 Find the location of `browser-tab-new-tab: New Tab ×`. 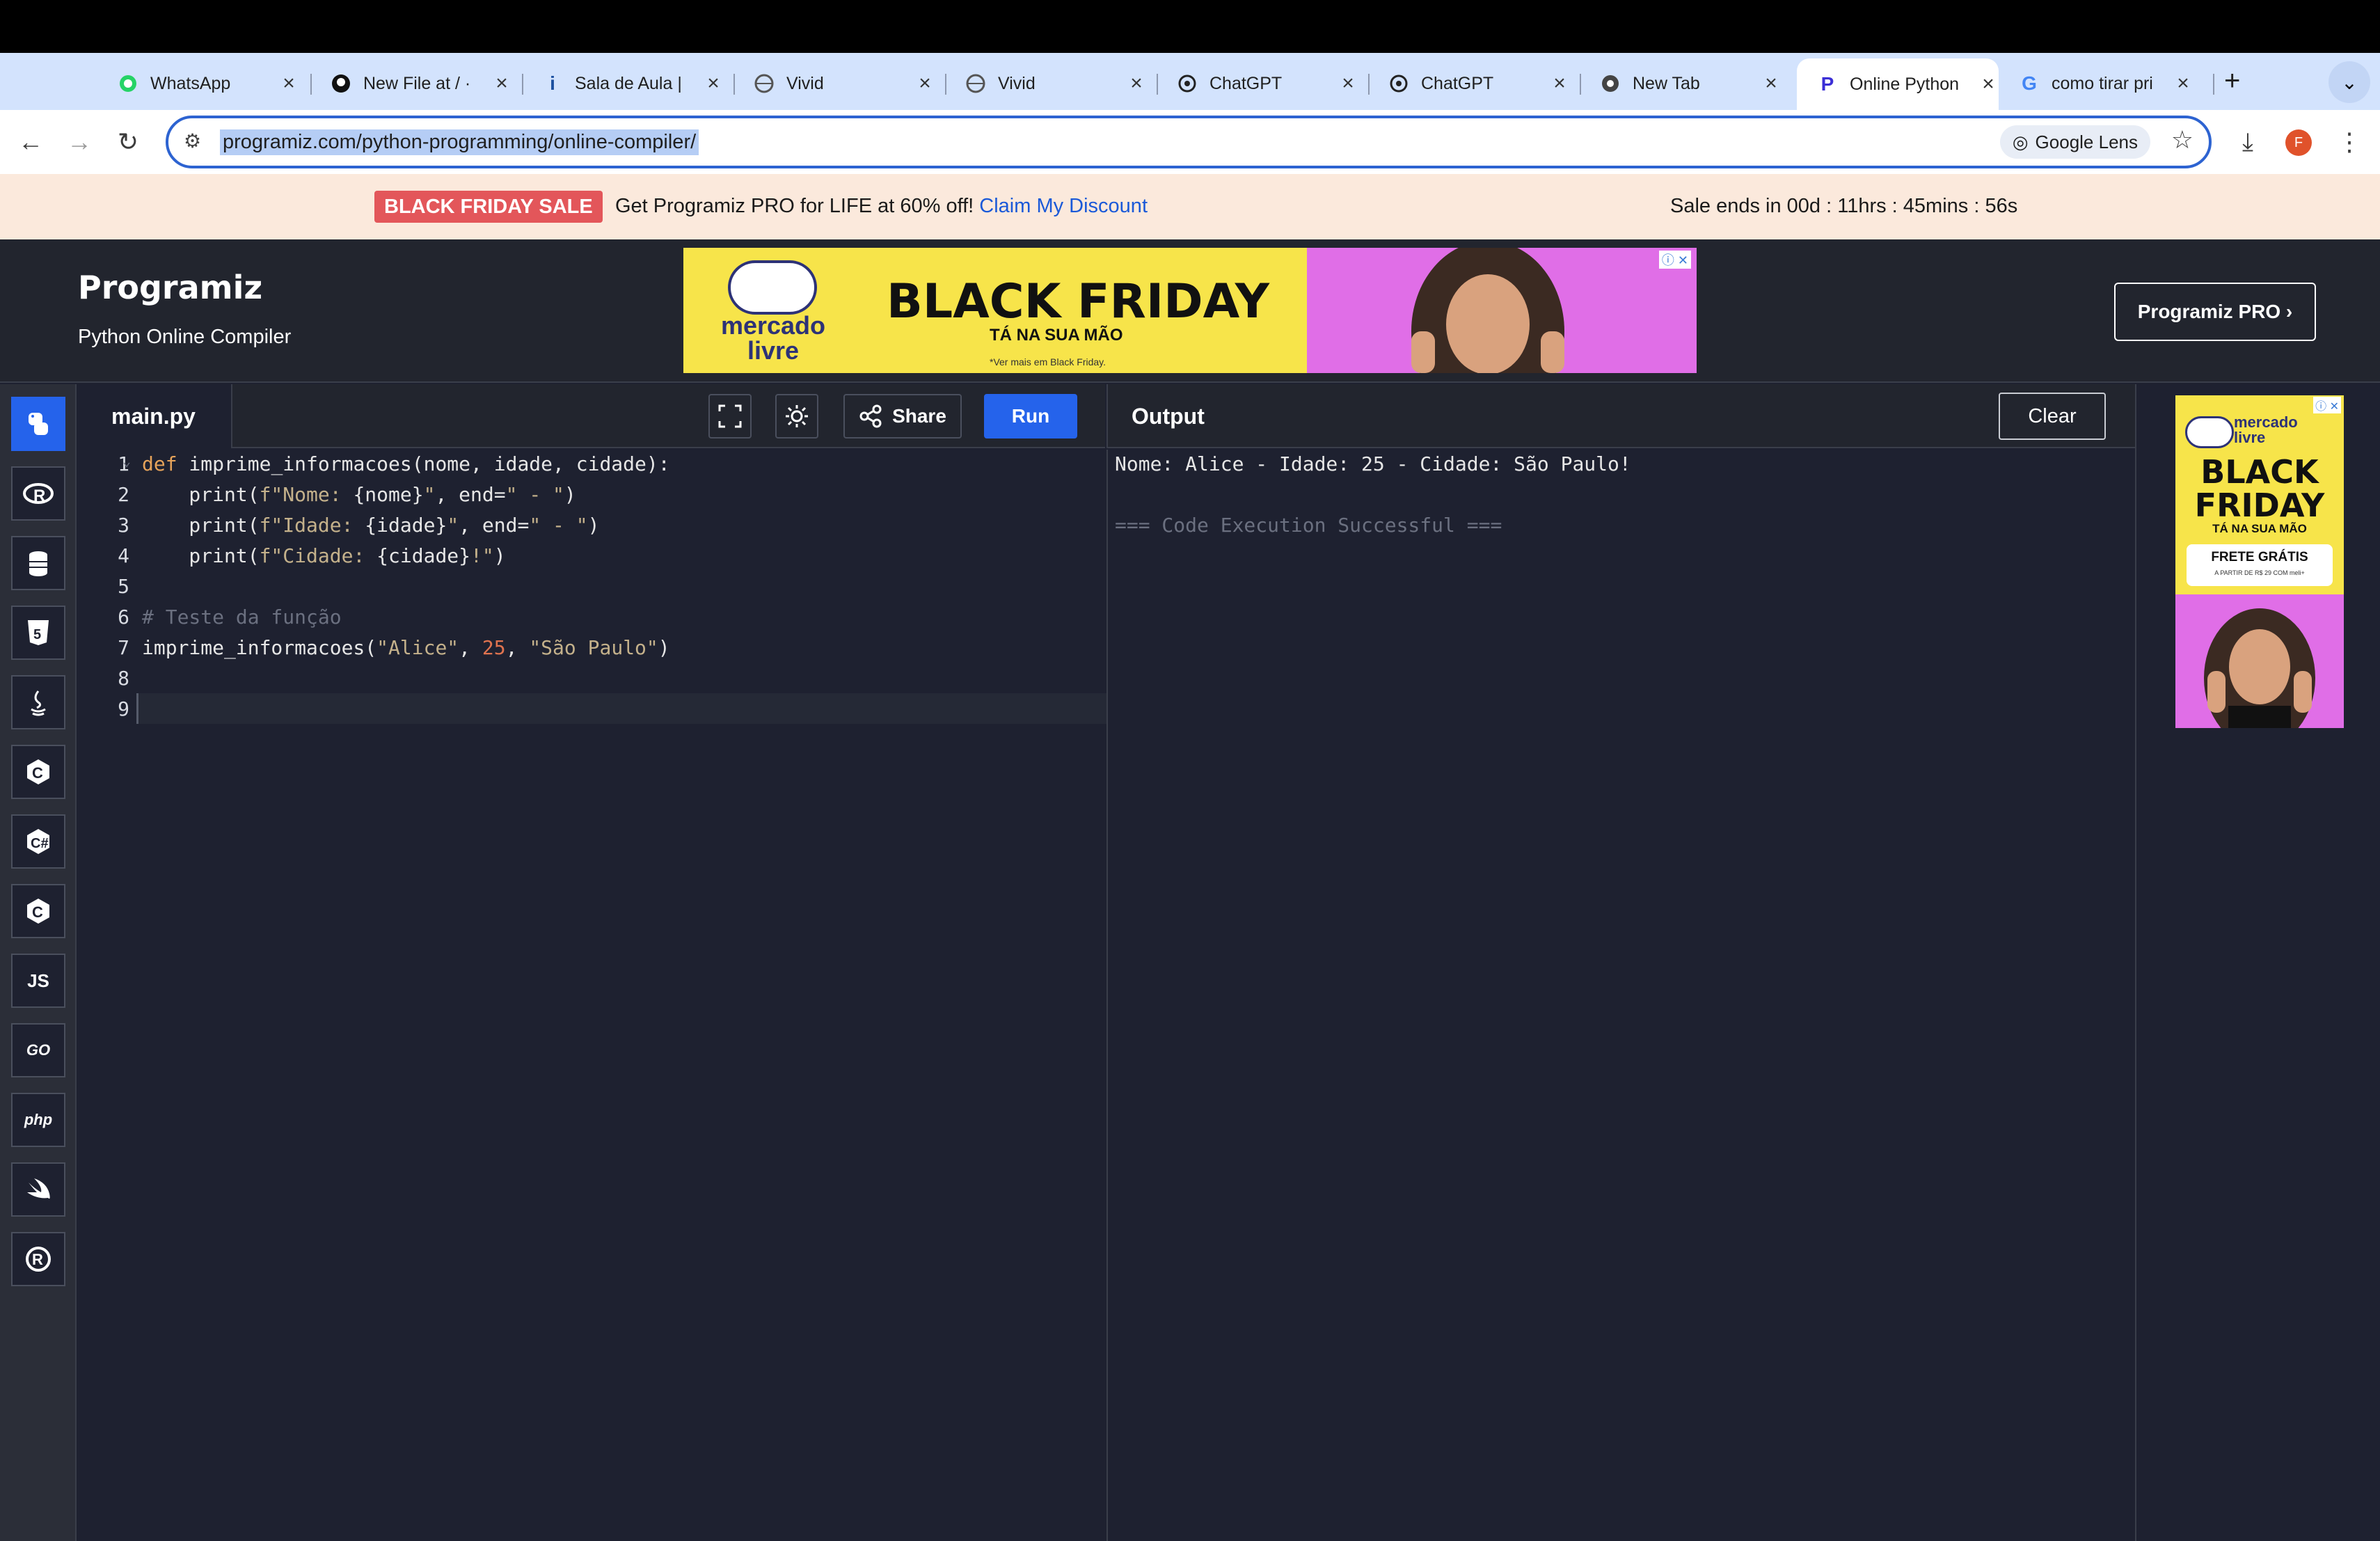

browser-tab-new-tab: New Tab × is located at coordinates (1681, 83).